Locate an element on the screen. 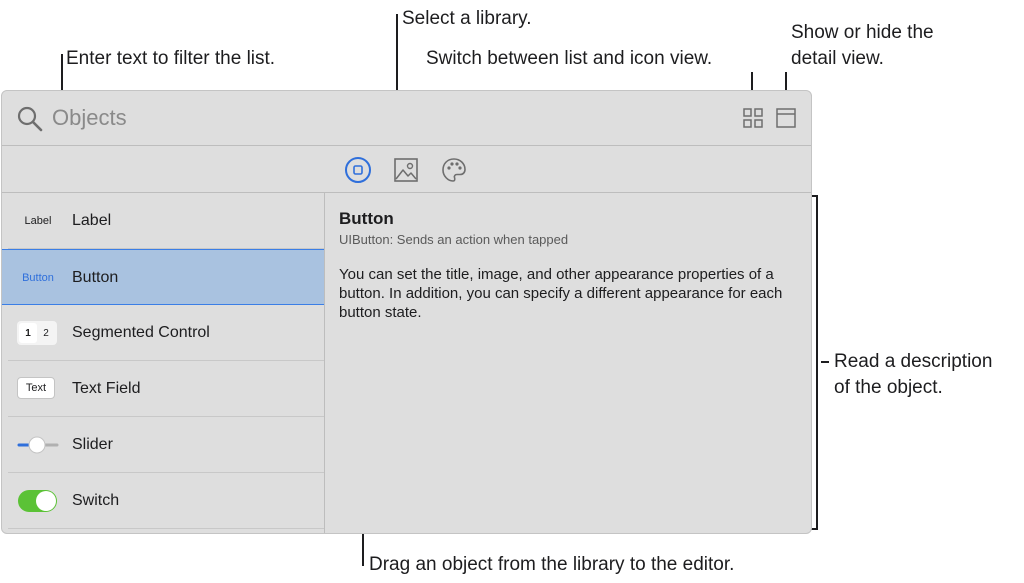  media-library-icon is located at coordinates (406, 170).